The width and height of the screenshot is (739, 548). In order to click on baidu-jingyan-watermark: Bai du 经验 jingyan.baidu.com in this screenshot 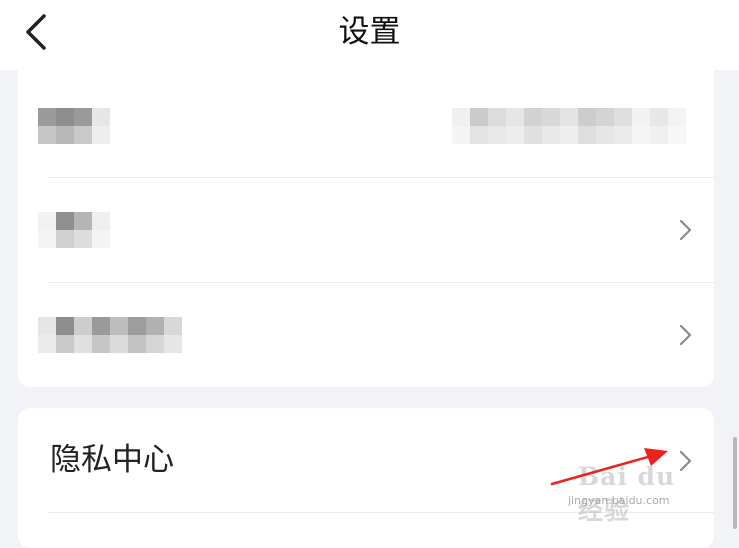, I will do `click(638, 493)`.